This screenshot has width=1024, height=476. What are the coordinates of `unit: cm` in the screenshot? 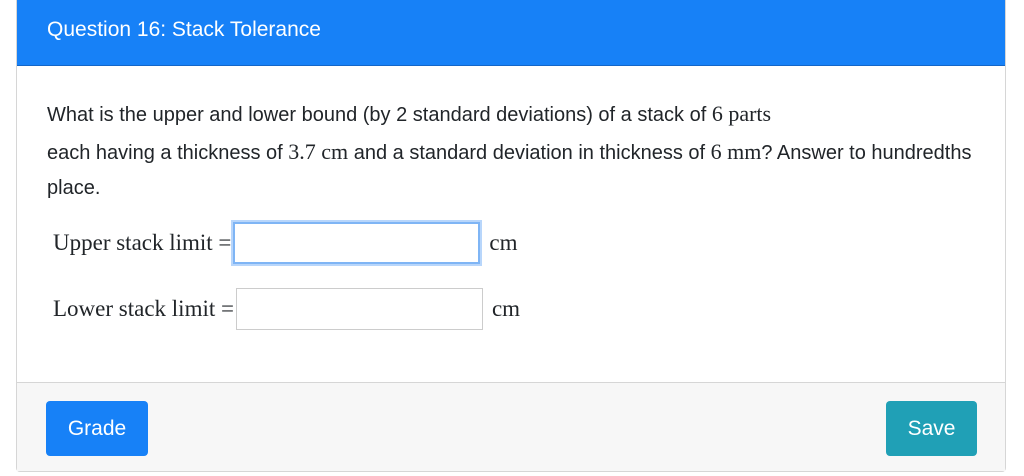 It's located at (332, 151).